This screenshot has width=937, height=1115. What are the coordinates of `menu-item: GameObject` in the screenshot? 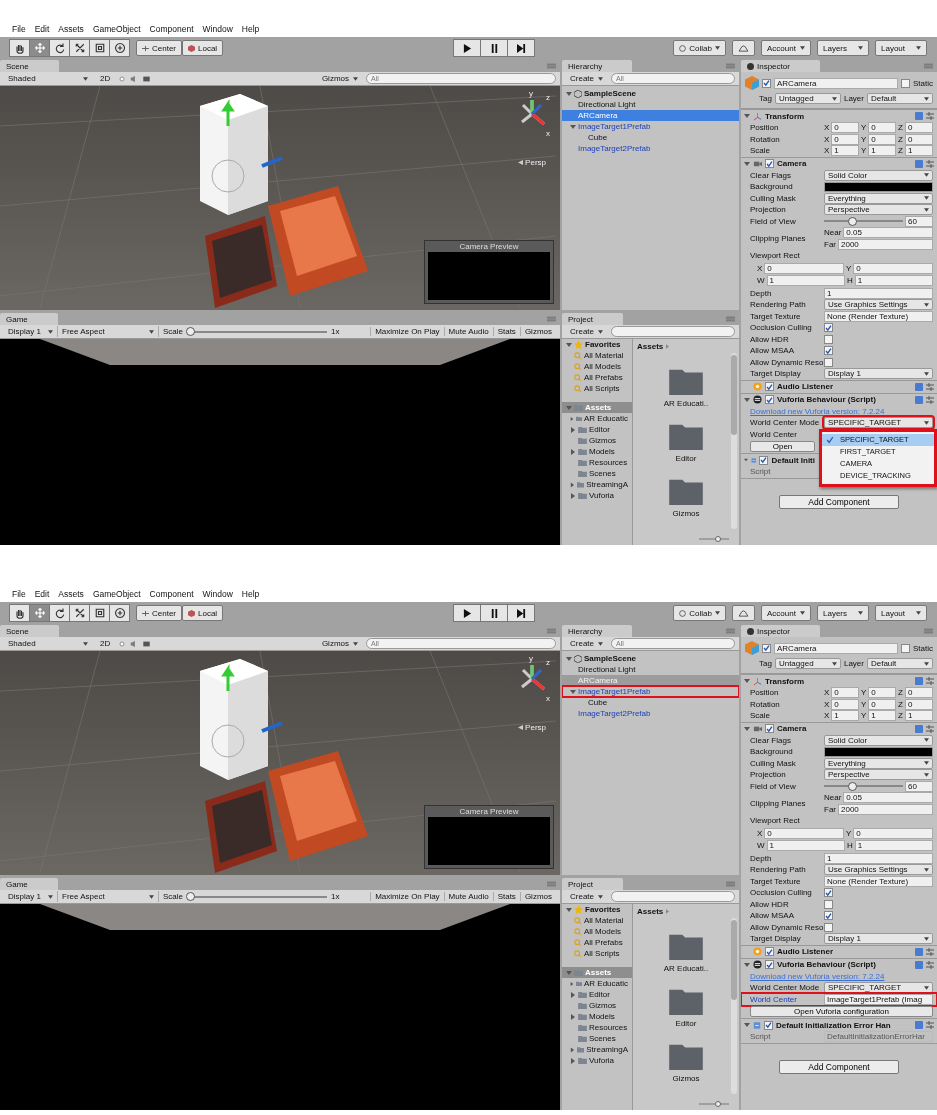 It's located at (116, 28).